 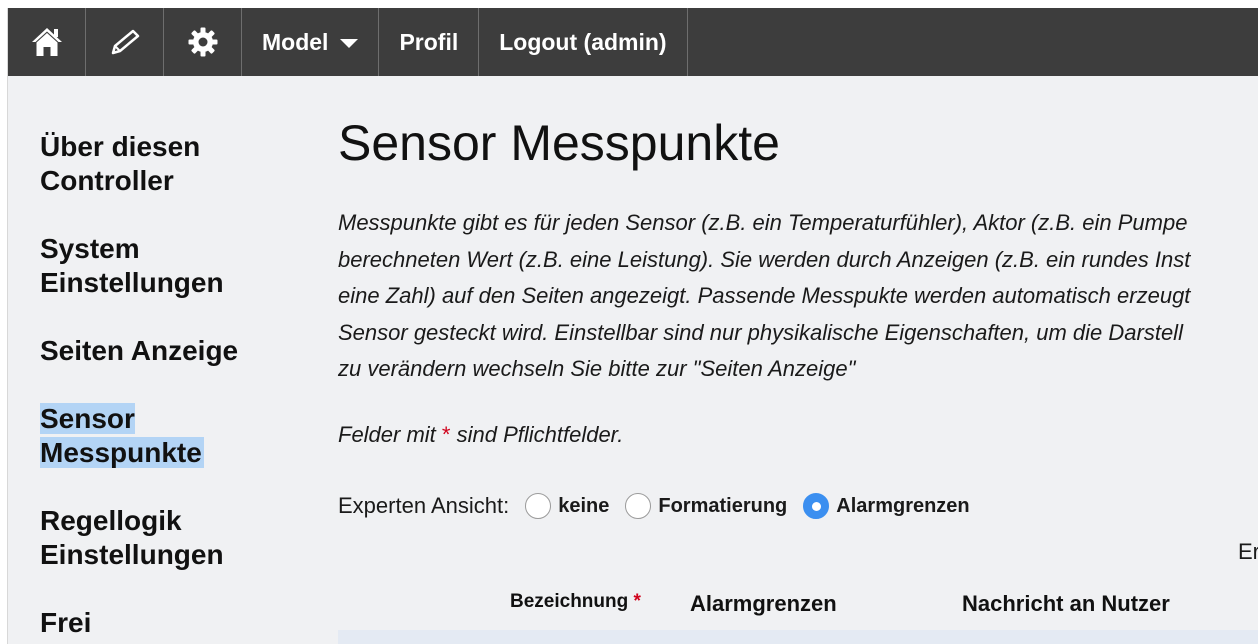 What do you see at coordinates (122, 435) in the screenshot?
I see `sidebar-item-label: Sensor Messpunkte` at bounding box center [122, 435].